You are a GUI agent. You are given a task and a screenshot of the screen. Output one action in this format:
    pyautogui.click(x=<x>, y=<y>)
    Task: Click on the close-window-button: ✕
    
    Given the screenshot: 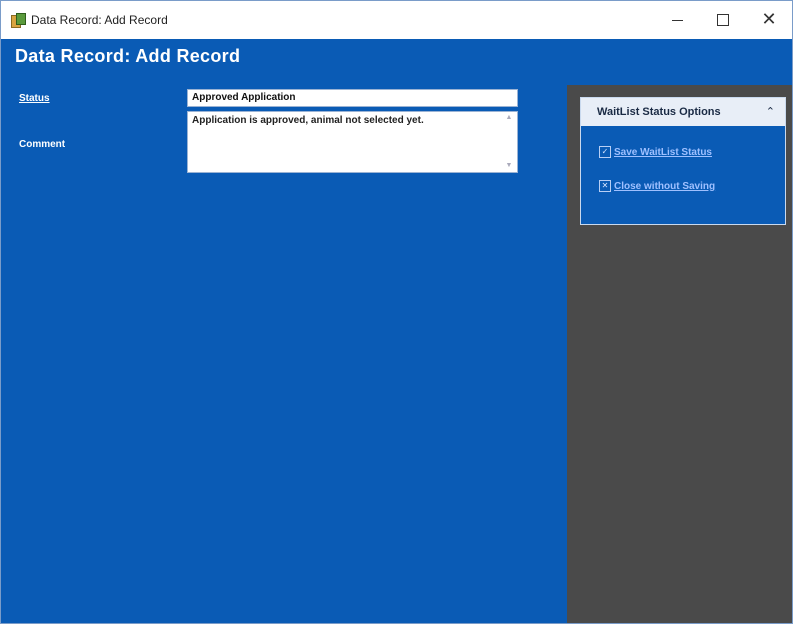 What is the action you would take?
    pyautogui.click(x=769, y=20)
    